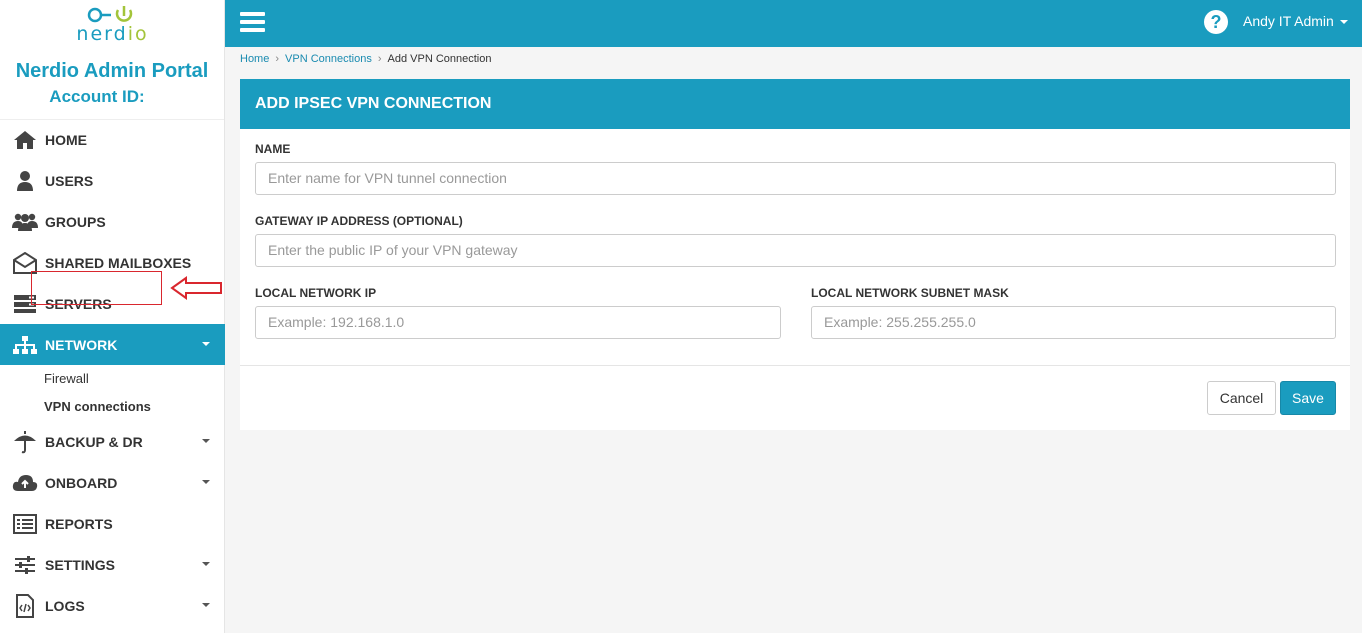 This screenshot has width=1362, height=633. Describe the element at coordinates (112, 71) in the screenshot. I see `portal-title: Nerdio Admin Portal` at that location.